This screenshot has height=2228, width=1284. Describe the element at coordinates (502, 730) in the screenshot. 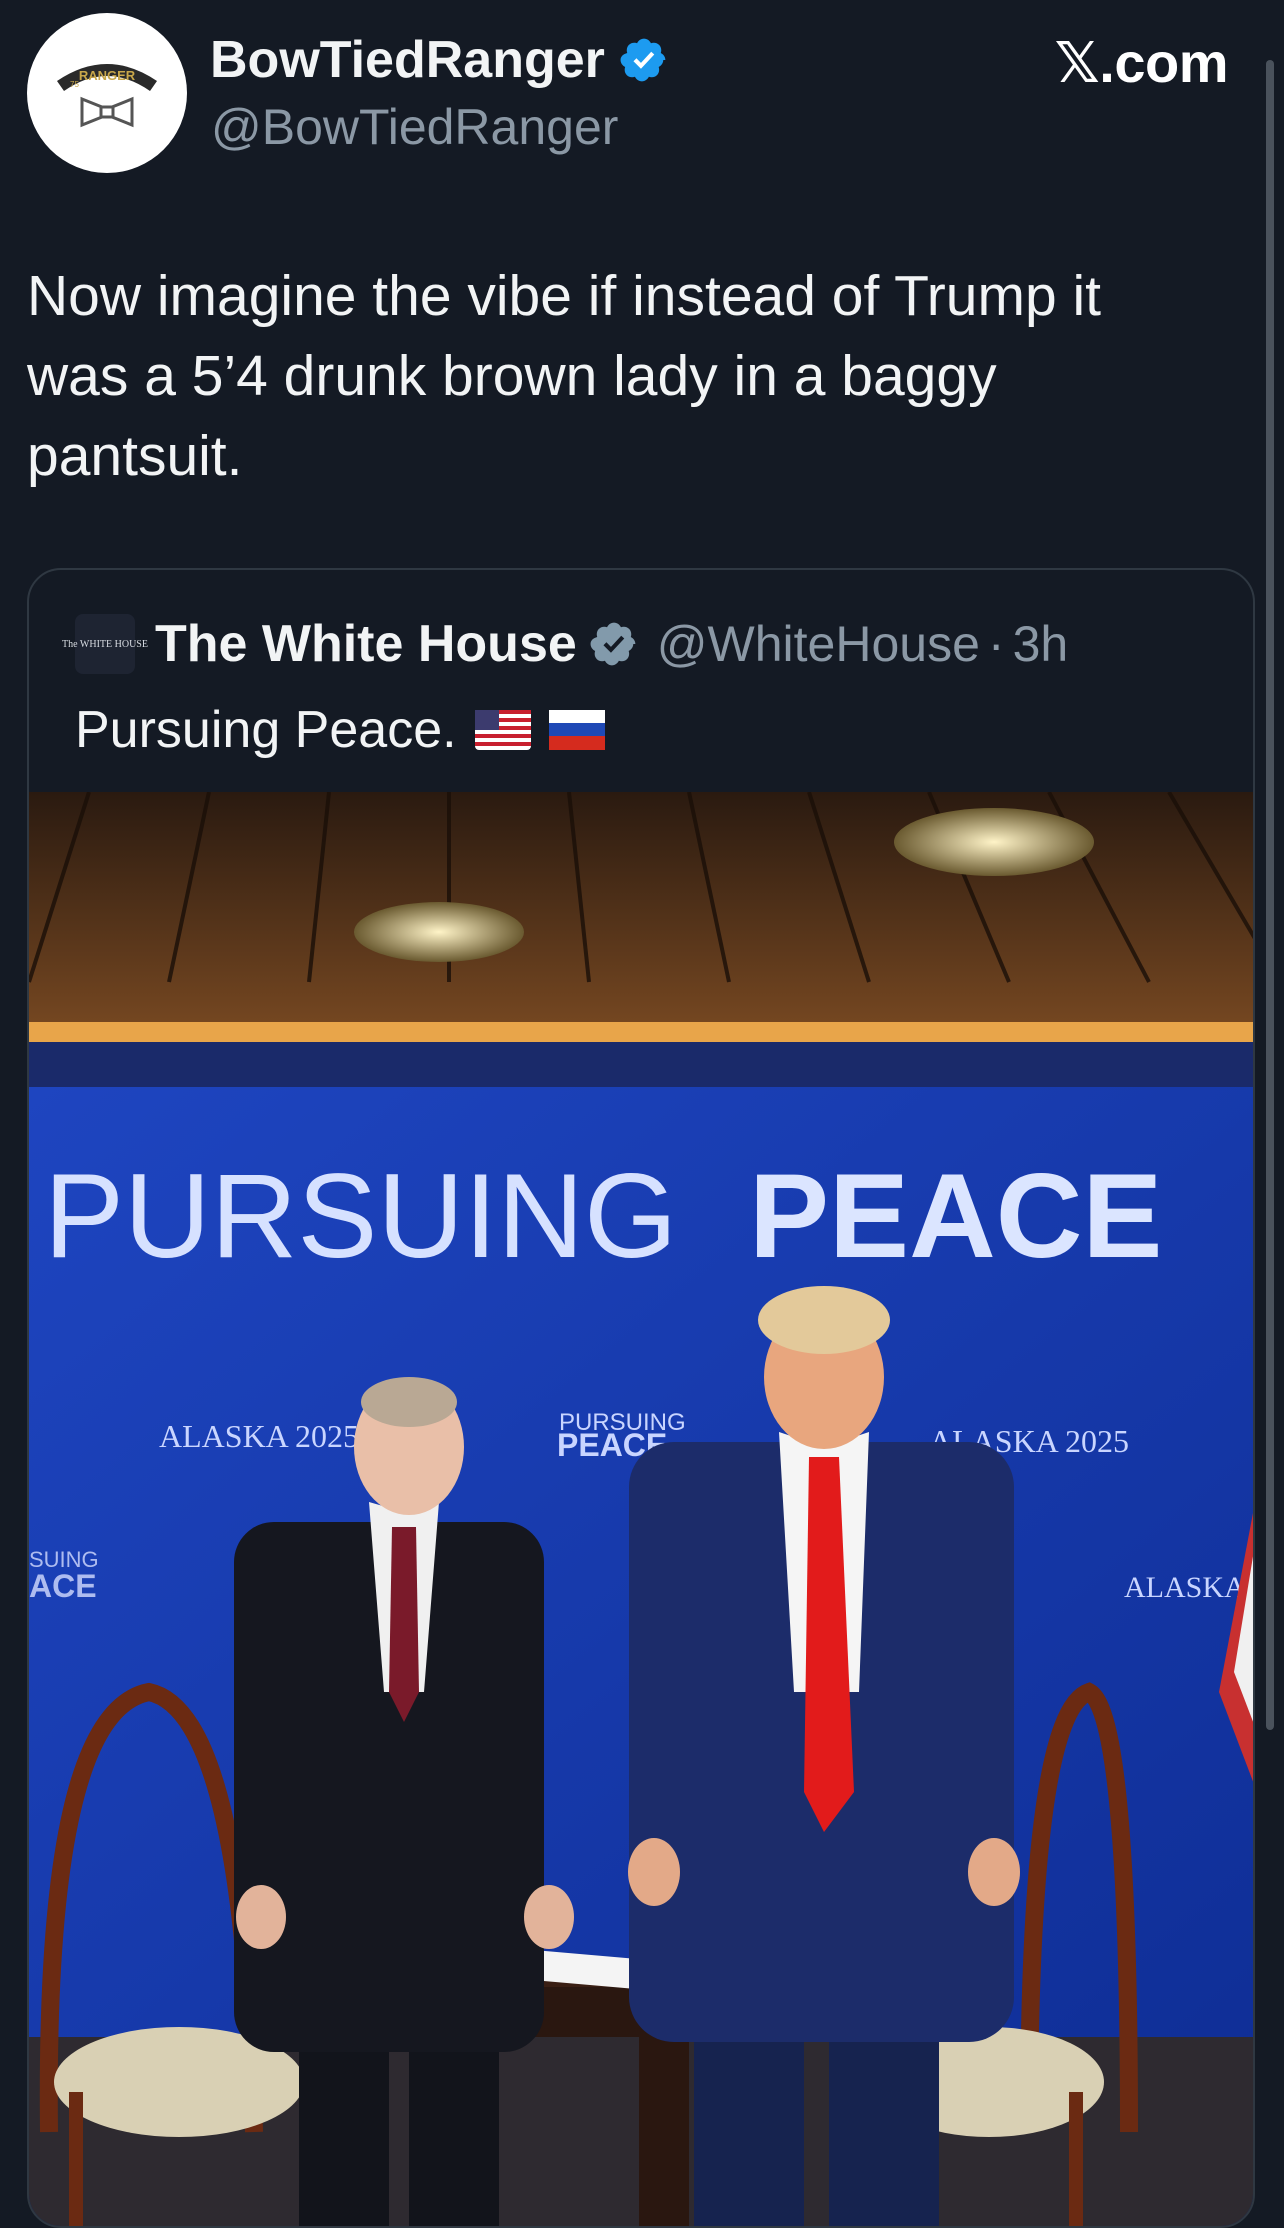

I see `us-flag-icon` at that location.